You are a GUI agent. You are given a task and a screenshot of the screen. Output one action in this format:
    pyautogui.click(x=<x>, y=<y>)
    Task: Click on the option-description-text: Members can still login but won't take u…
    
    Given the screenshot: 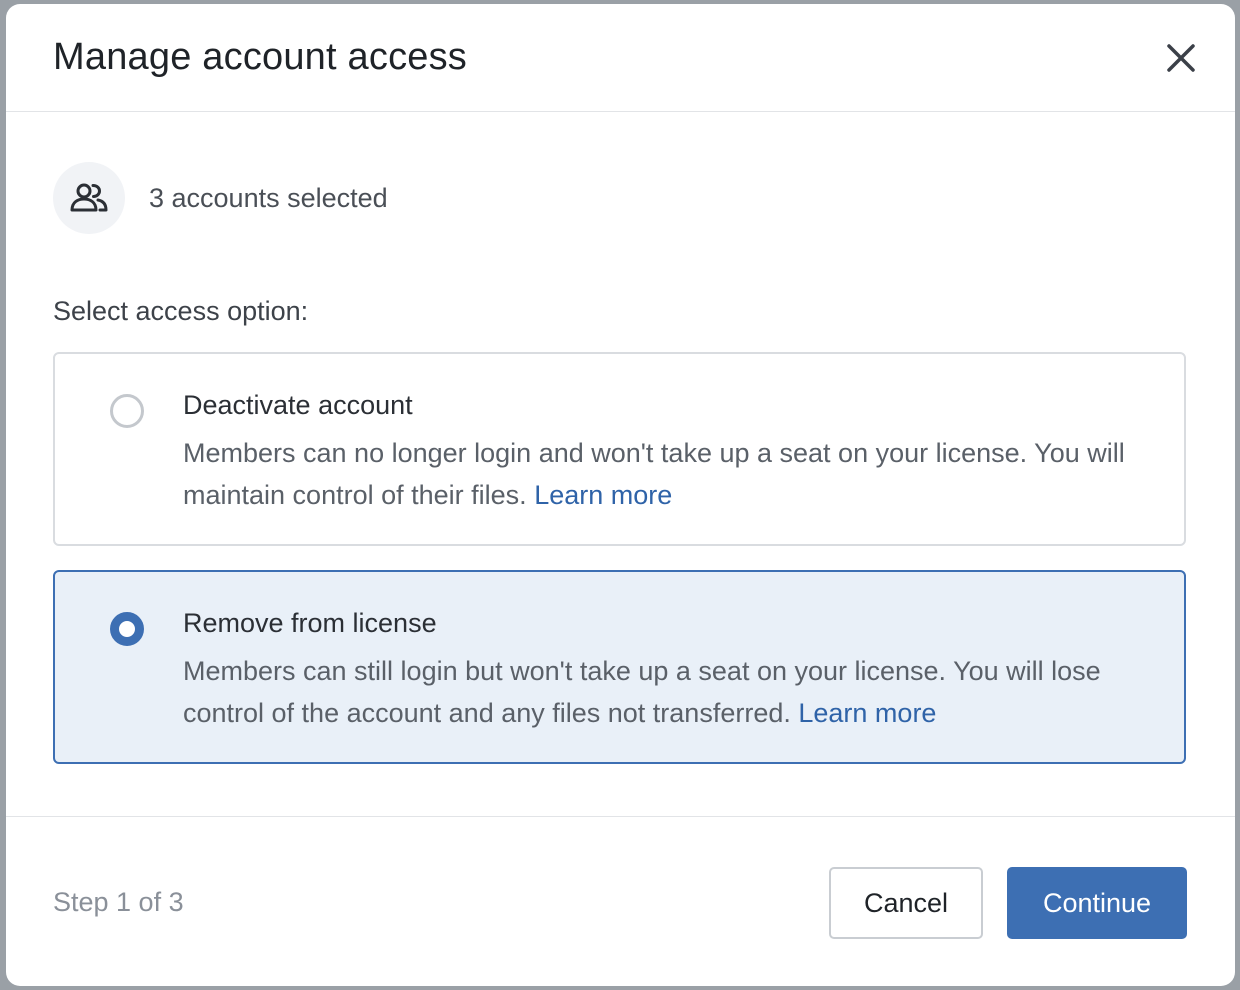 What is the action you would take?
    pyautogui.click(x=642, y=692)
    